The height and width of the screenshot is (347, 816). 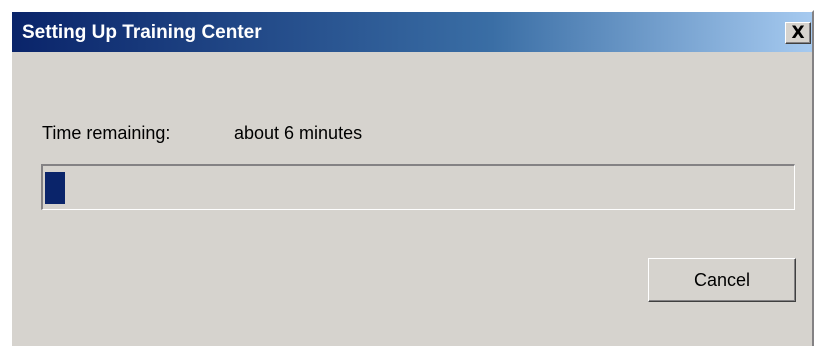 What do you see at coordinates (412, 32) in the screenshot?
I see `title-bar: Setting Up Training Center X` at bounding box center [412, 32].